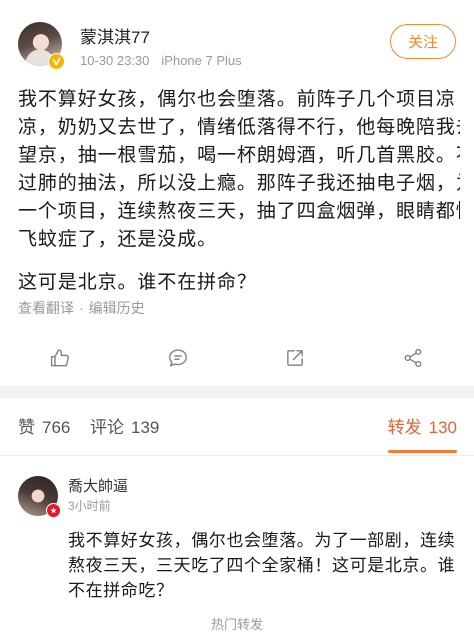 The height and width of the screenshot is (632, 474). Describe the element at coordinates (423, 41) in the screenshot. I see `follow-button: 关注` at that location.